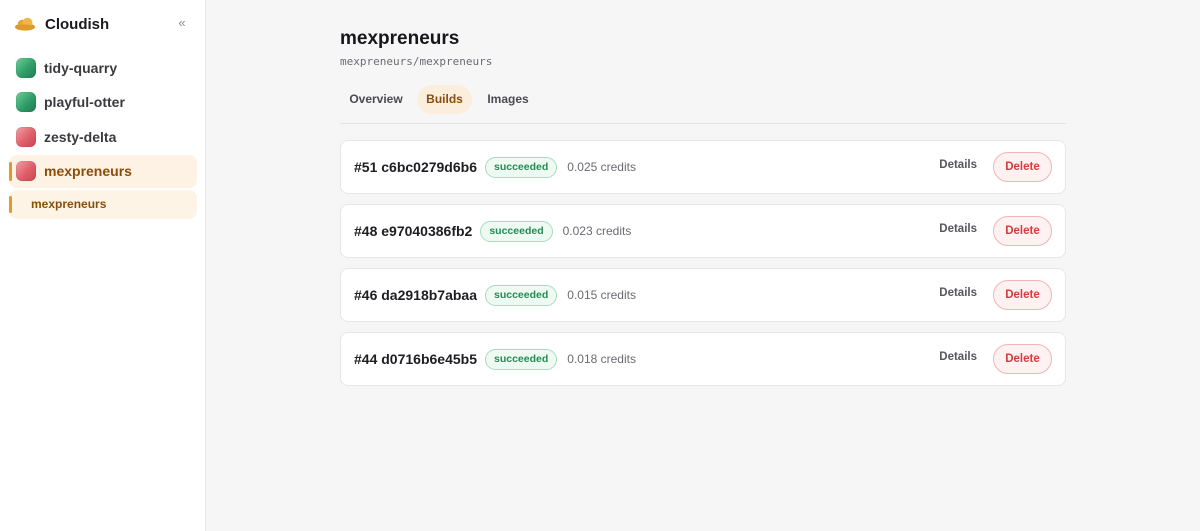 The height and width of the screenshot is (531, 1200). What do you see at coordinates (413, 231) in the screenshot?
I see `build-id: #48 e97040386fb2` at bounding box center [413, 231].